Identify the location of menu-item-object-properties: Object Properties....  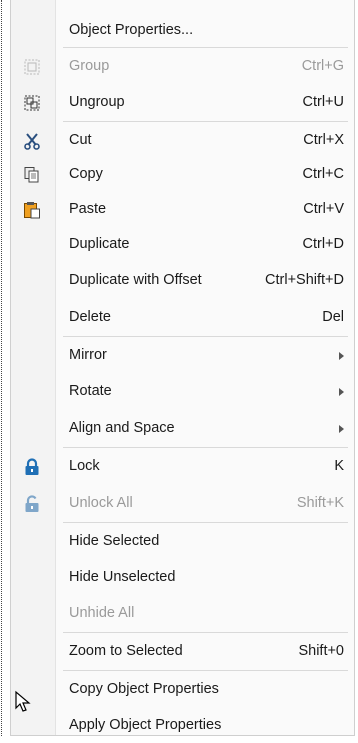
(182, 31).